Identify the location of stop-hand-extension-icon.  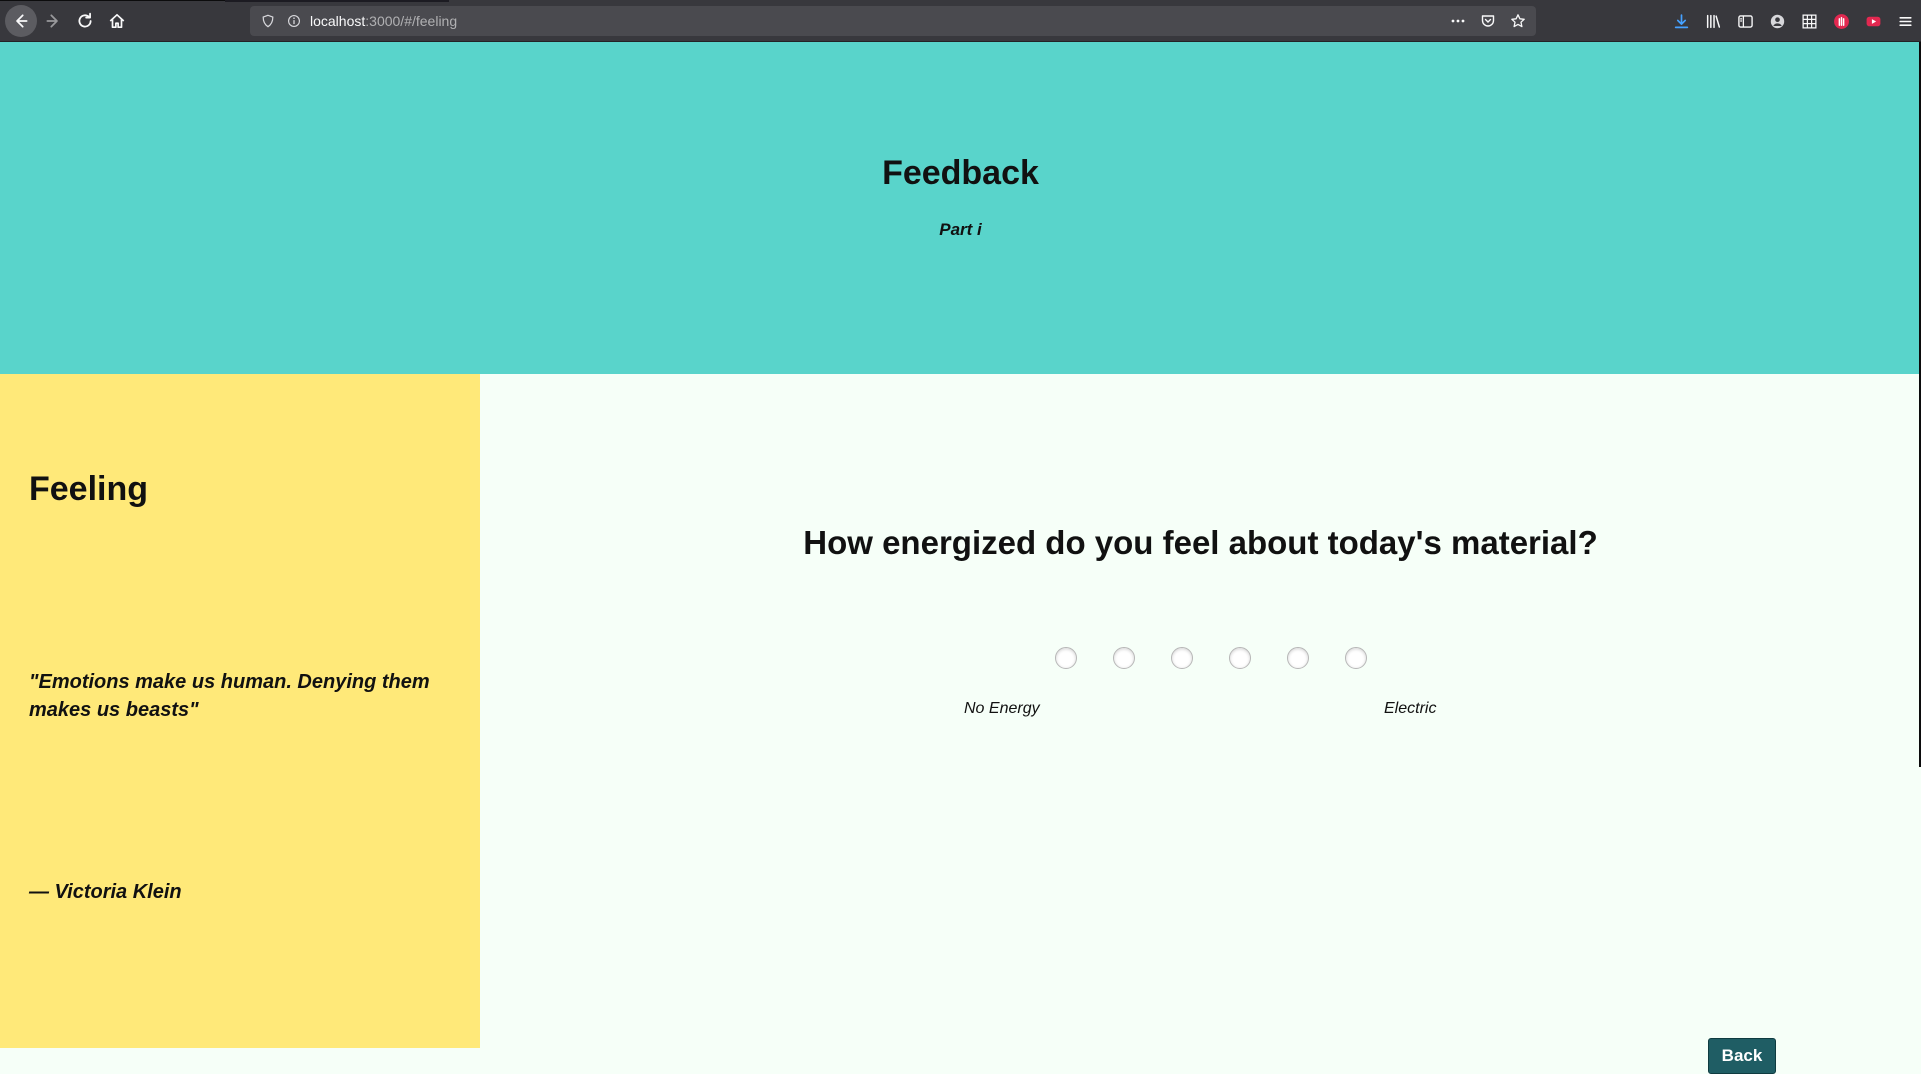
(1841, 21).